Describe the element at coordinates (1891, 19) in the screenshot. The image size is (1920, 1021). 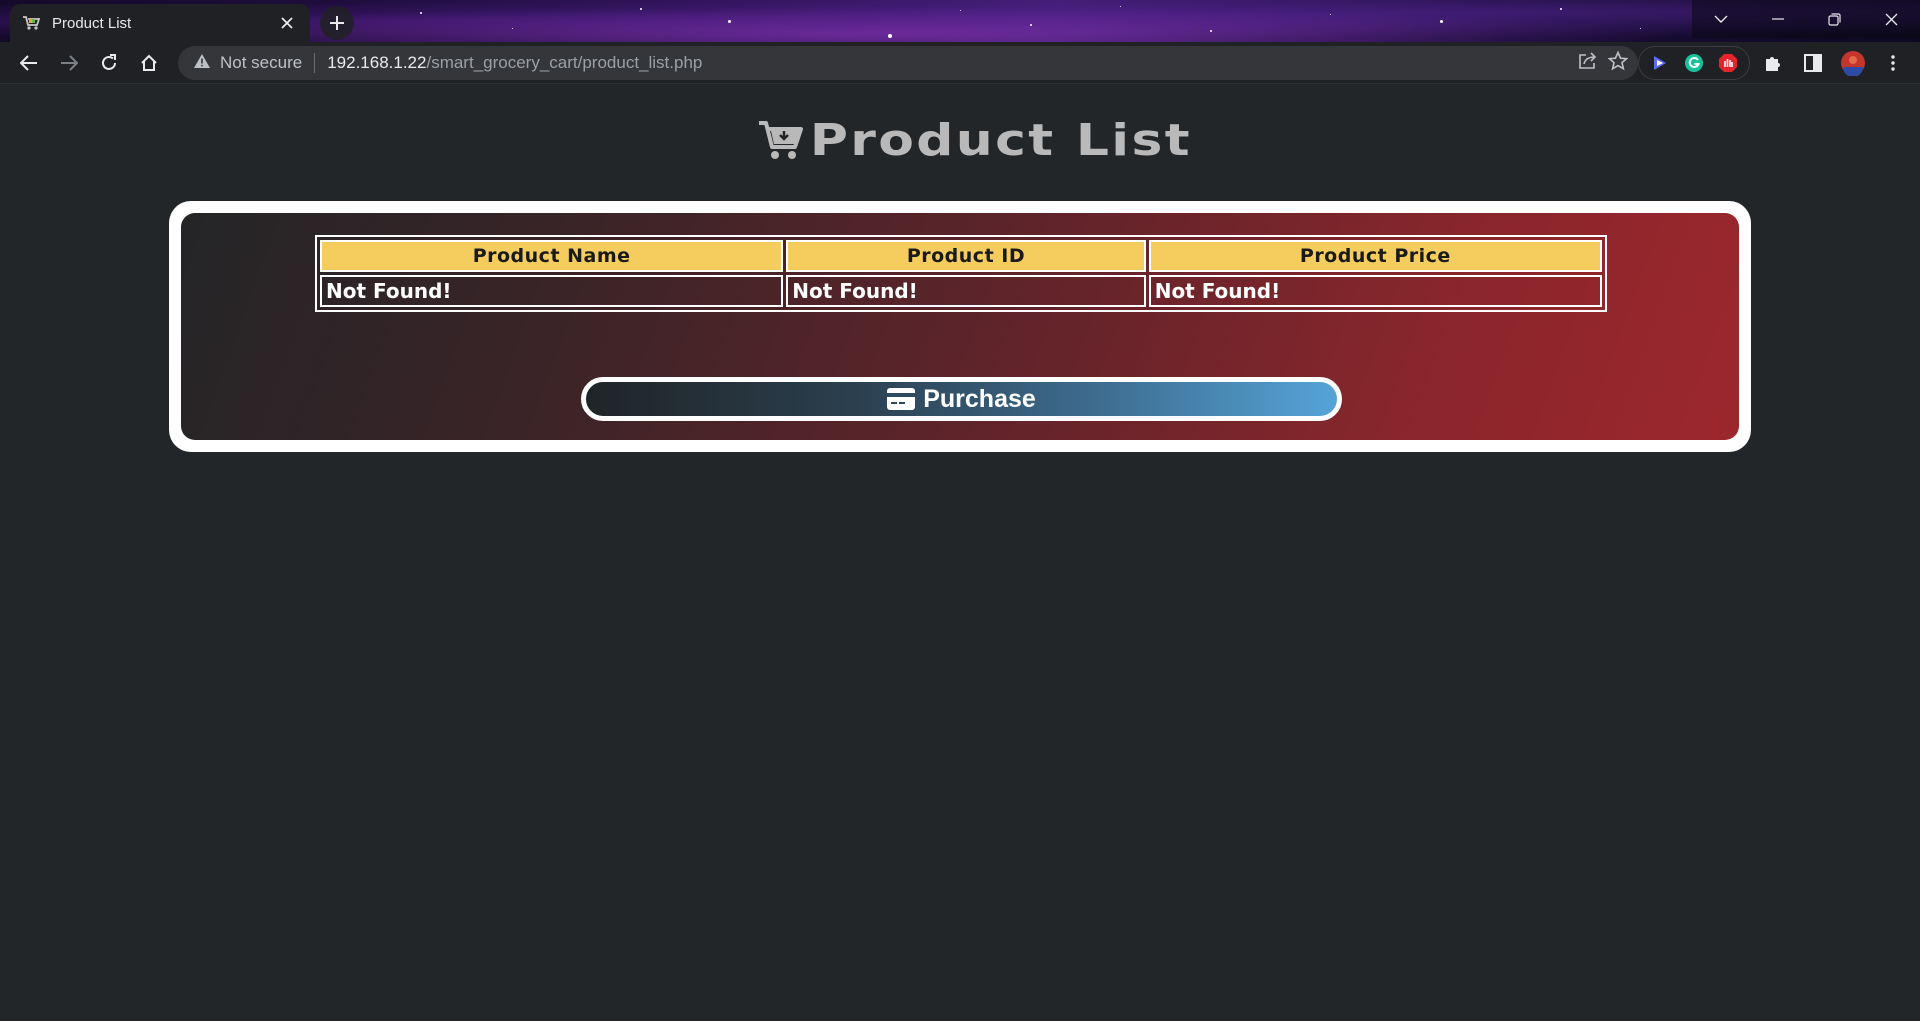
I see `close-window-icon` at that location.